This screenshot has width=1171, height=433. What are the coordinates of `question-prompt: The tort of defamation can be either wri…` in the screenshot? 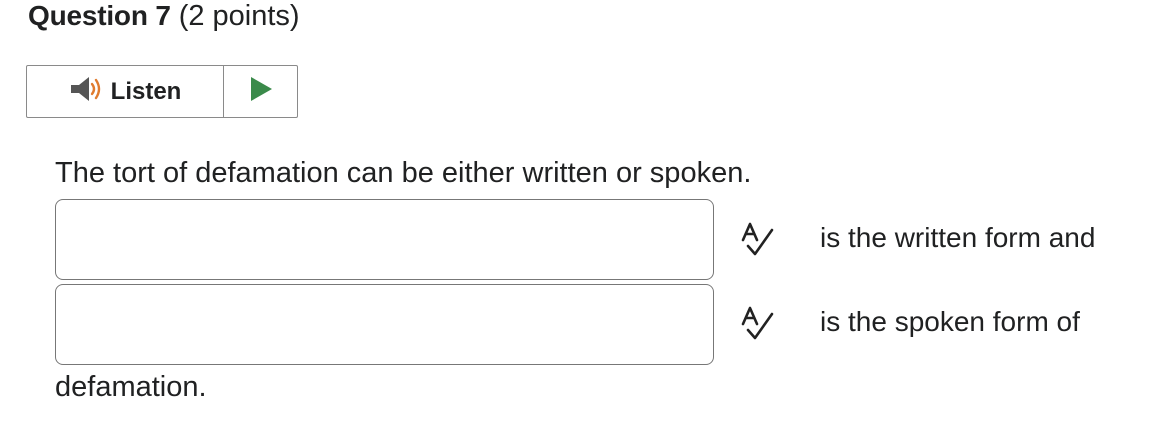 It's located at (403, 173).